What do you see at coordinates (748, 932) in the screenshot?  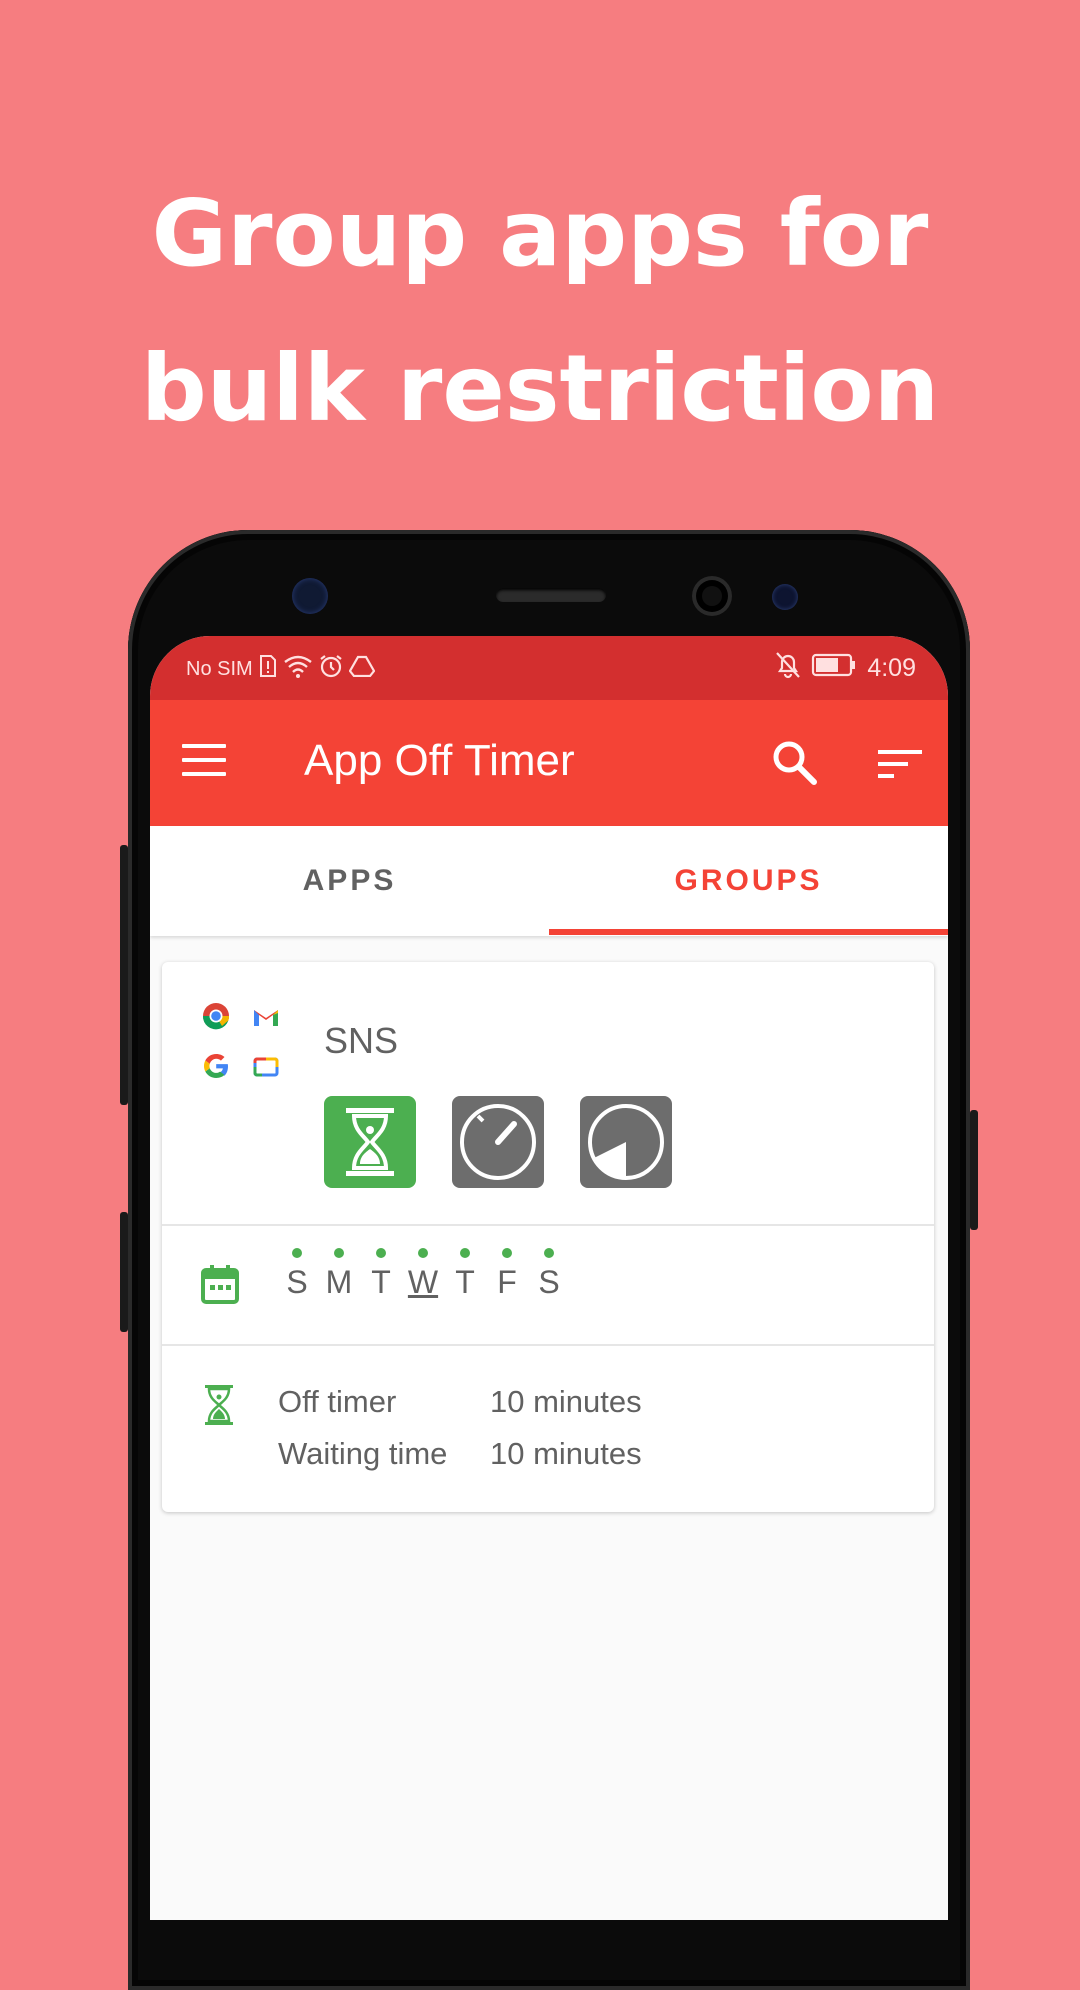 I see `tab-indicator` at bounding box center [748, 932].